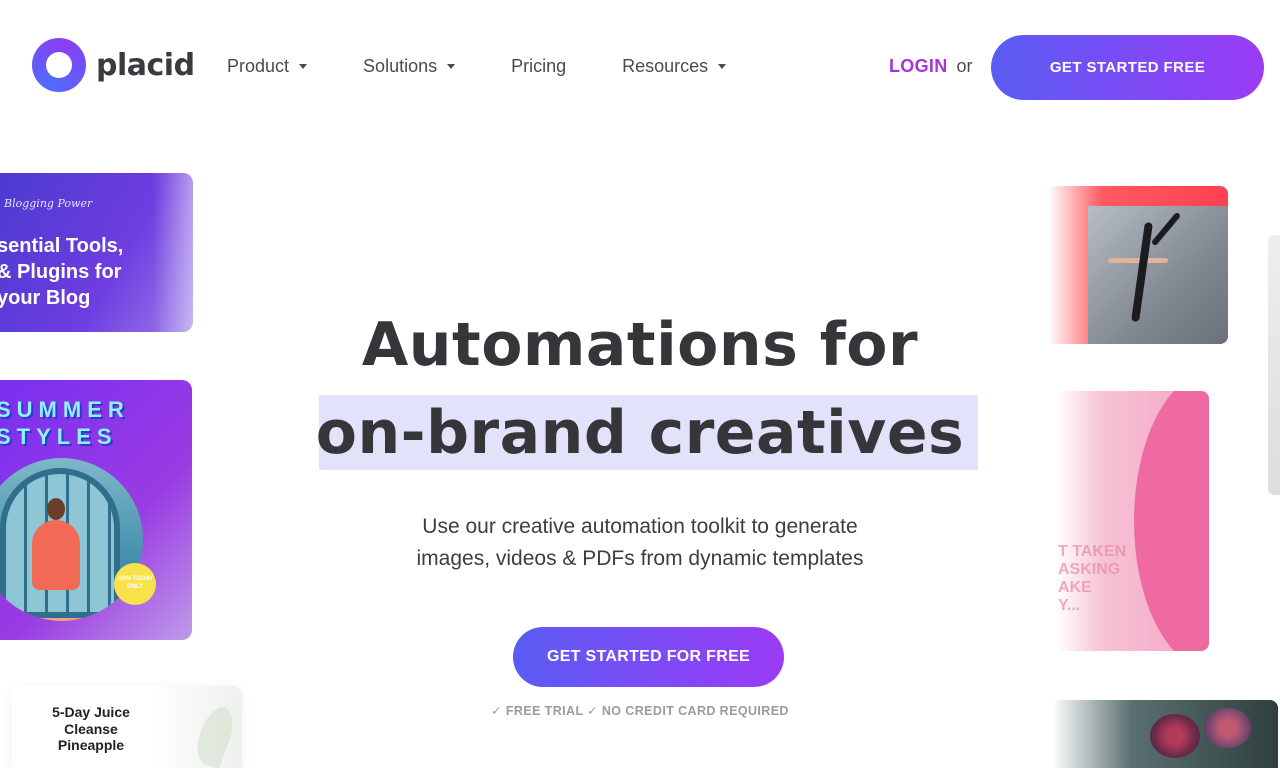 The height and width of the screenshot is (768, 1280). What do you see at coordinates (62, 272) in the screenshot?
I see `blog-card-headline: sential Tools, & Plugins for your Blog` at bounding box center [62, 272].